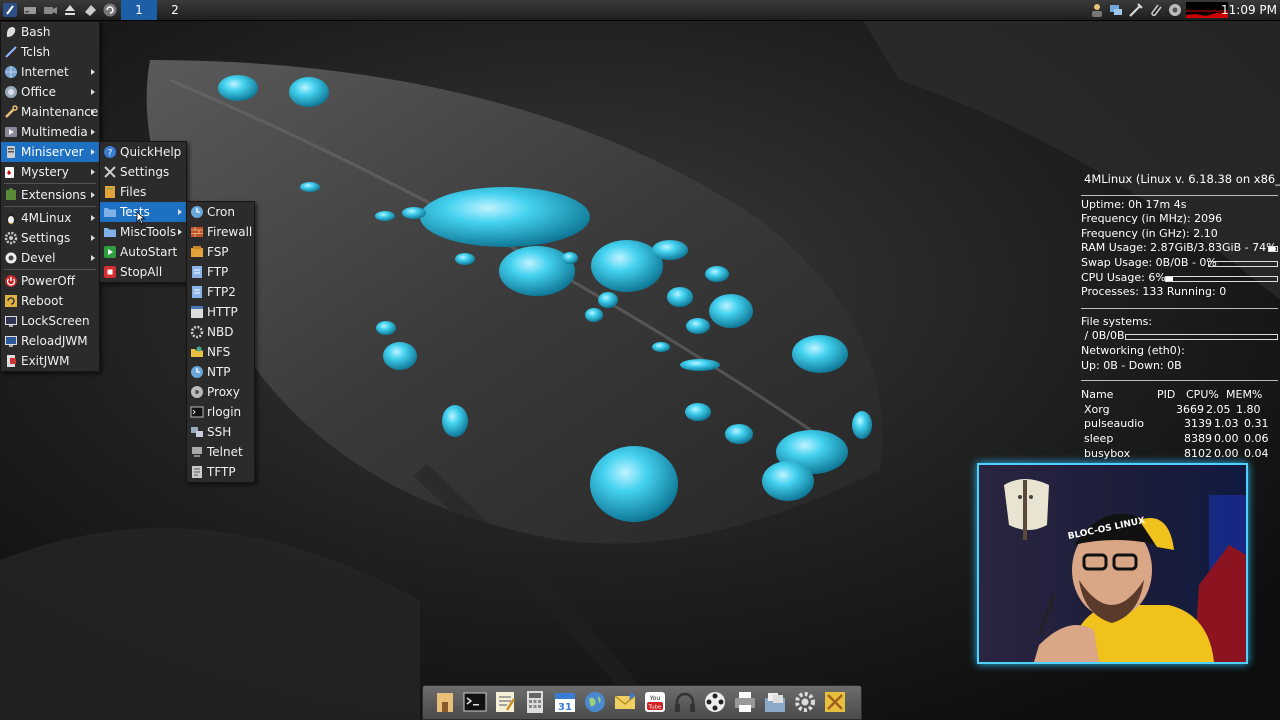 This screenshot has height=720, width=1280. Describe the element at coordinates (1226, 438) in the screenshot. I see `process-cpu: 0.00` at that location.